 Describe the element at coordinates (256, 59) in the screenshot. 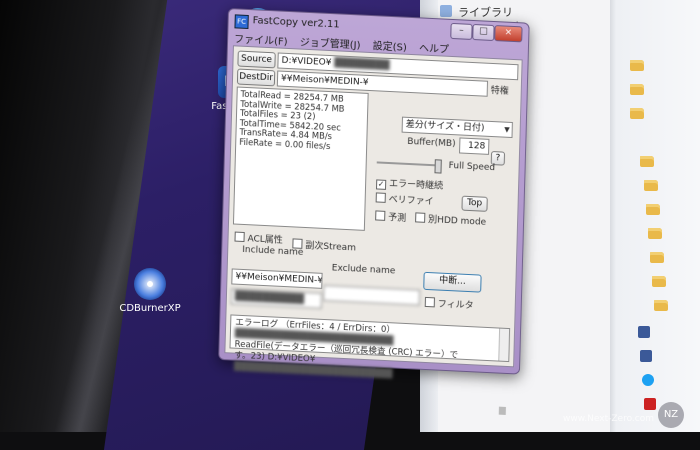

I see `source-button: Source` at that location.